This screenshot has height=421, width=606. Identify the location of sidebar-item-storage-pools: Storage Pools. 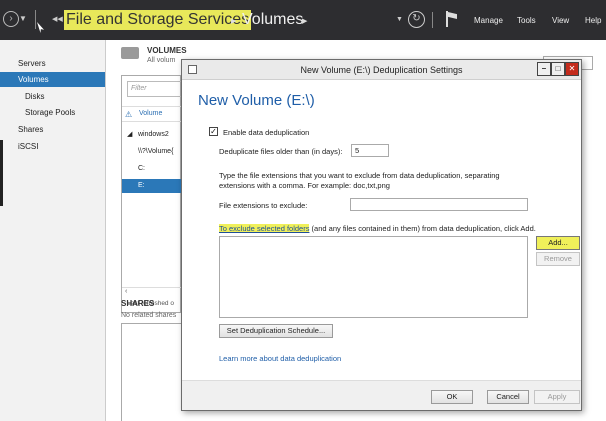
(50, 112).